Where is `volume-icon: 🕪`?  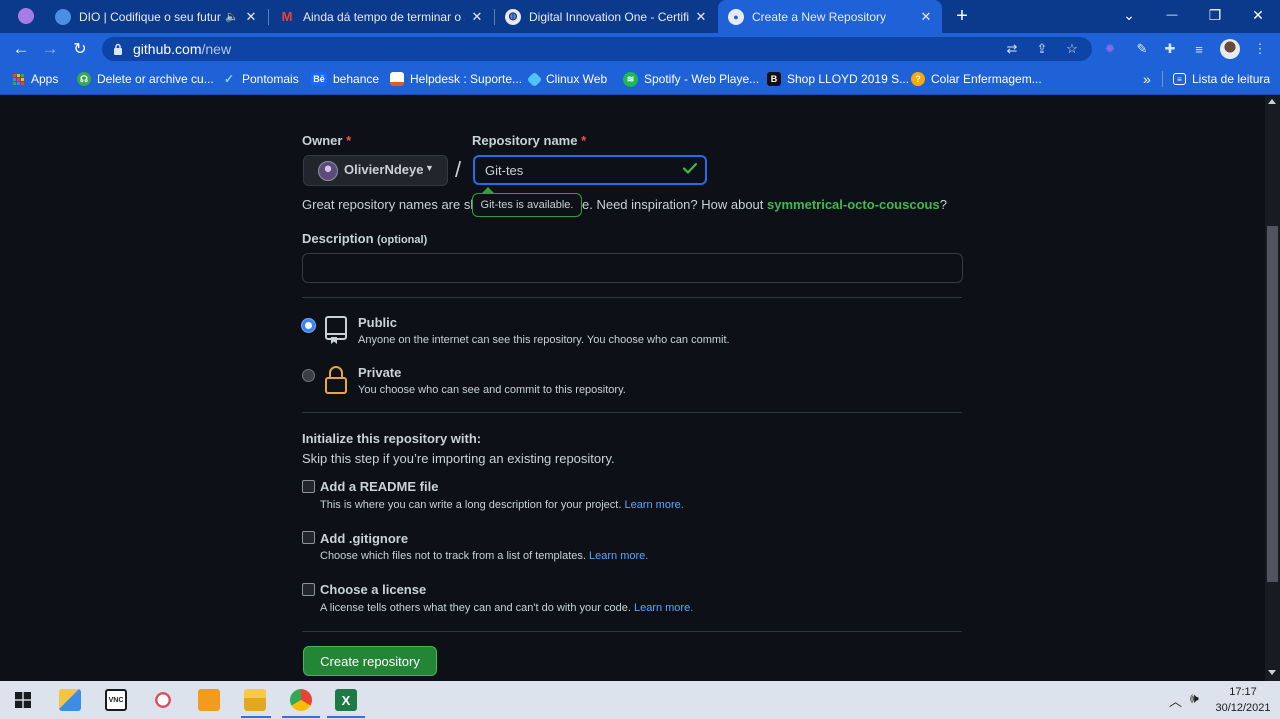
volume-icon: 🕪 is located at coordinates (1194, 698).